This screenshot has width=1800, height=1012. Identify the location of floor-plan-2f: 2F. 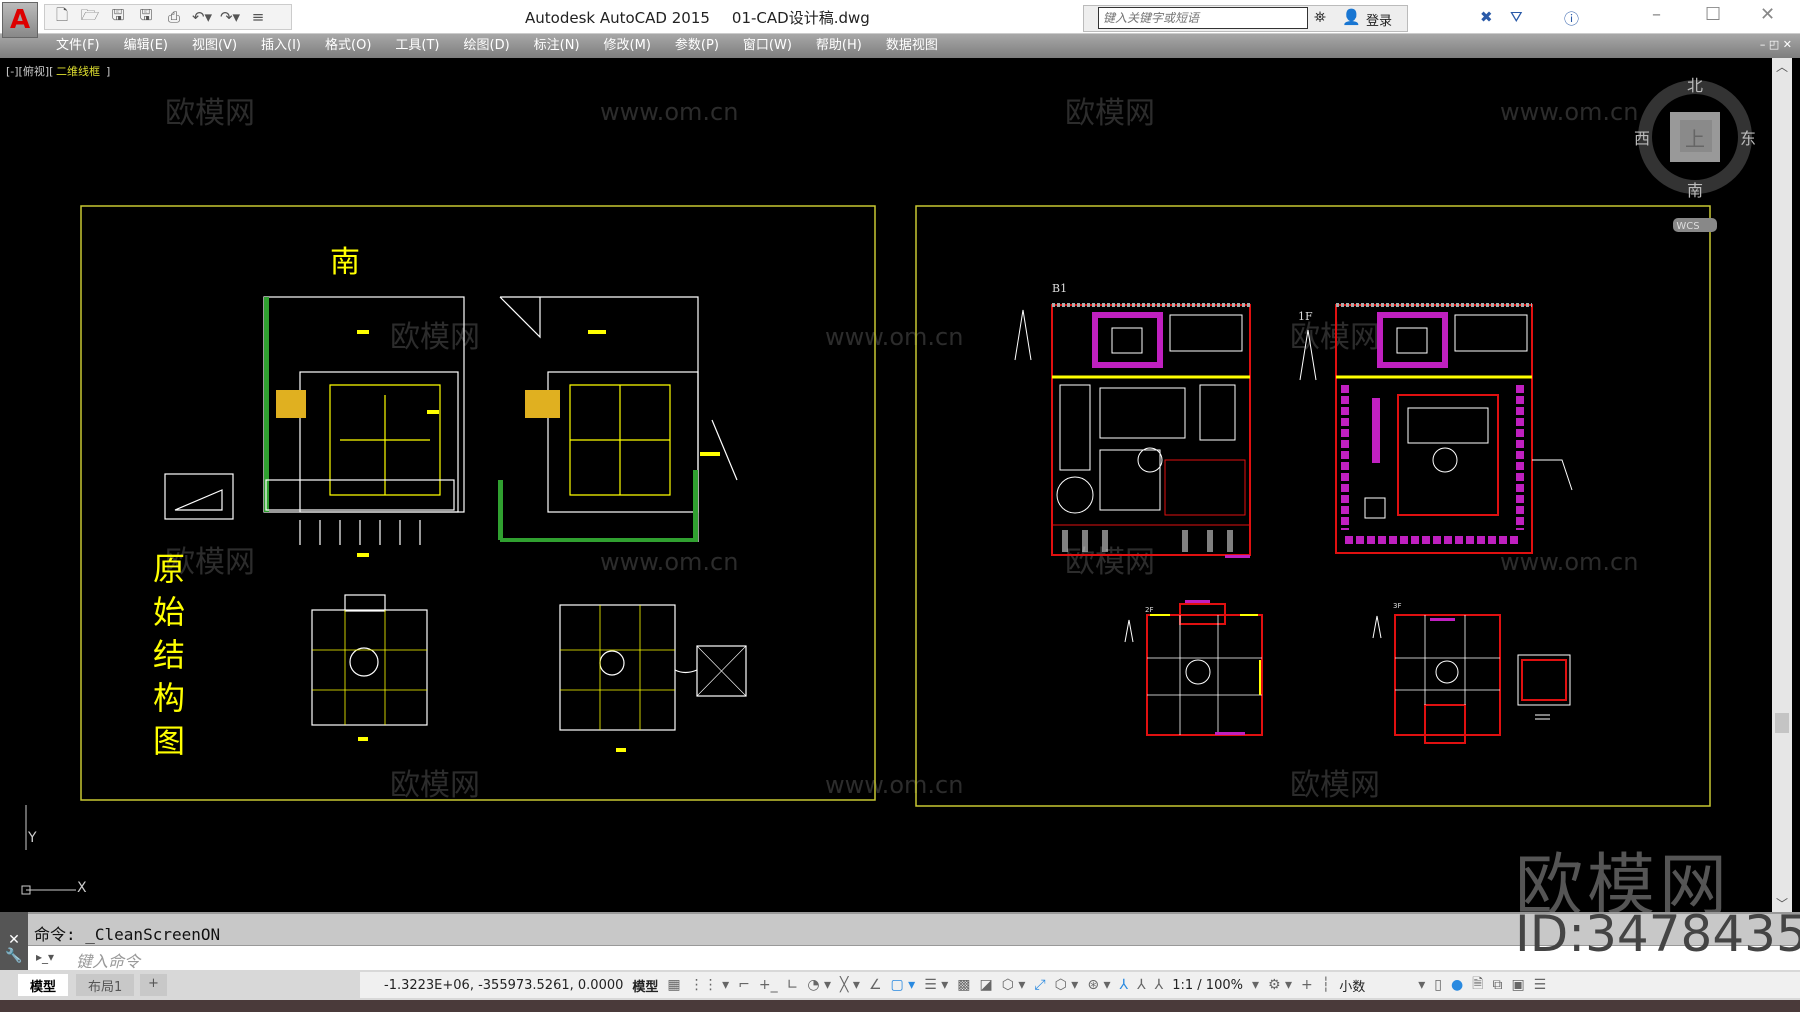
(1193, 668).